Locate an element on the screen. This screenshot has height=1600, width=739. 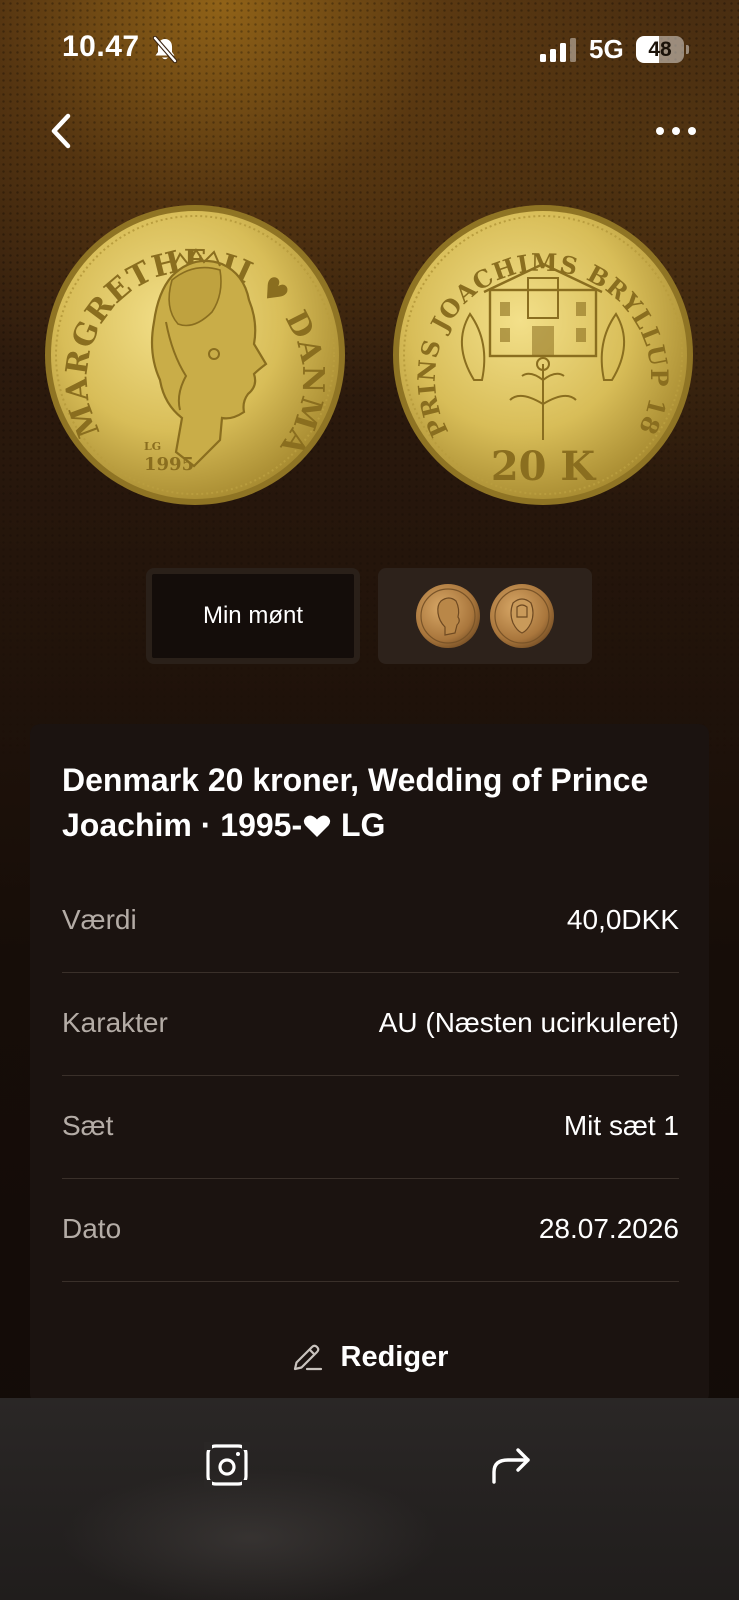
more-horizontal-icon is located at coordinates (676, 131).